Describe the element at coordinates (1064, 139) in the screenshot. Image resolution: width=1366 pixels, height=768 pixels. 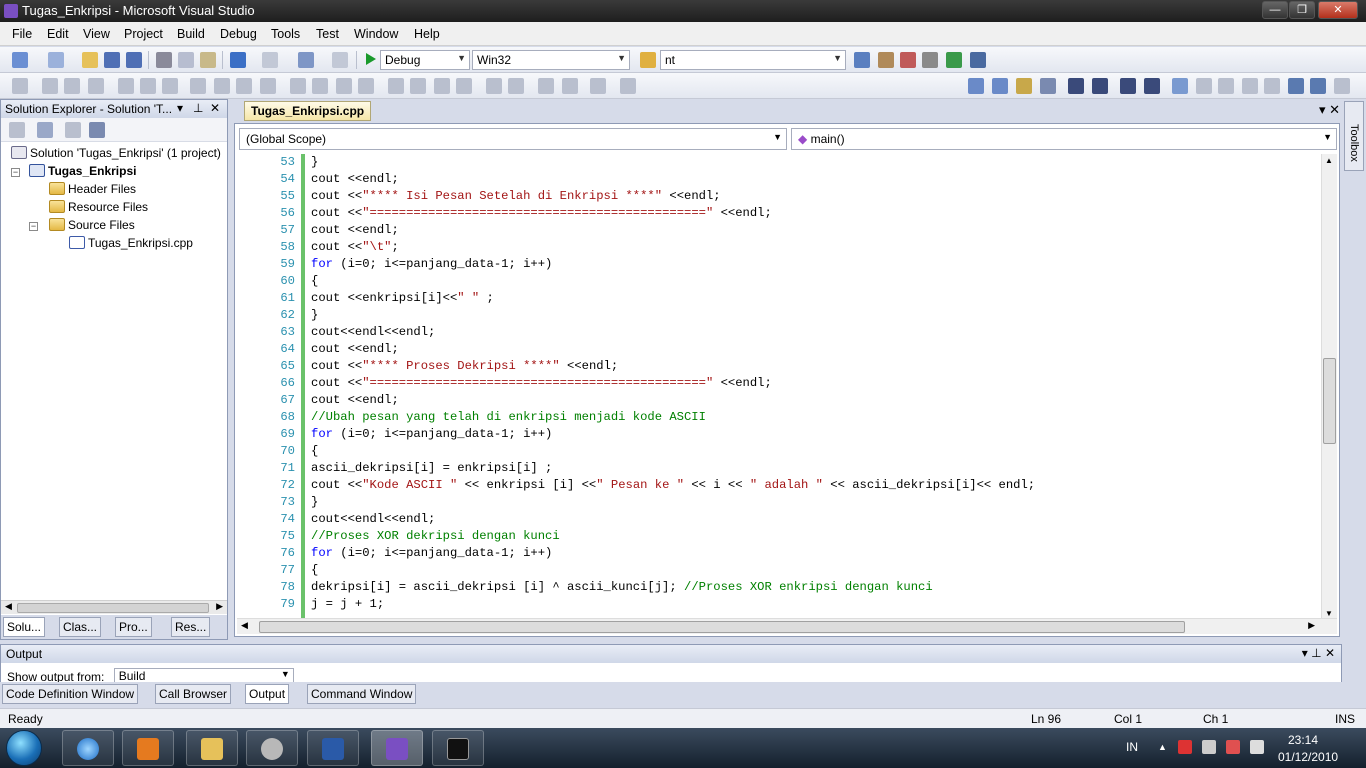
I see `member-select: ◆ main() ▼` at that location.